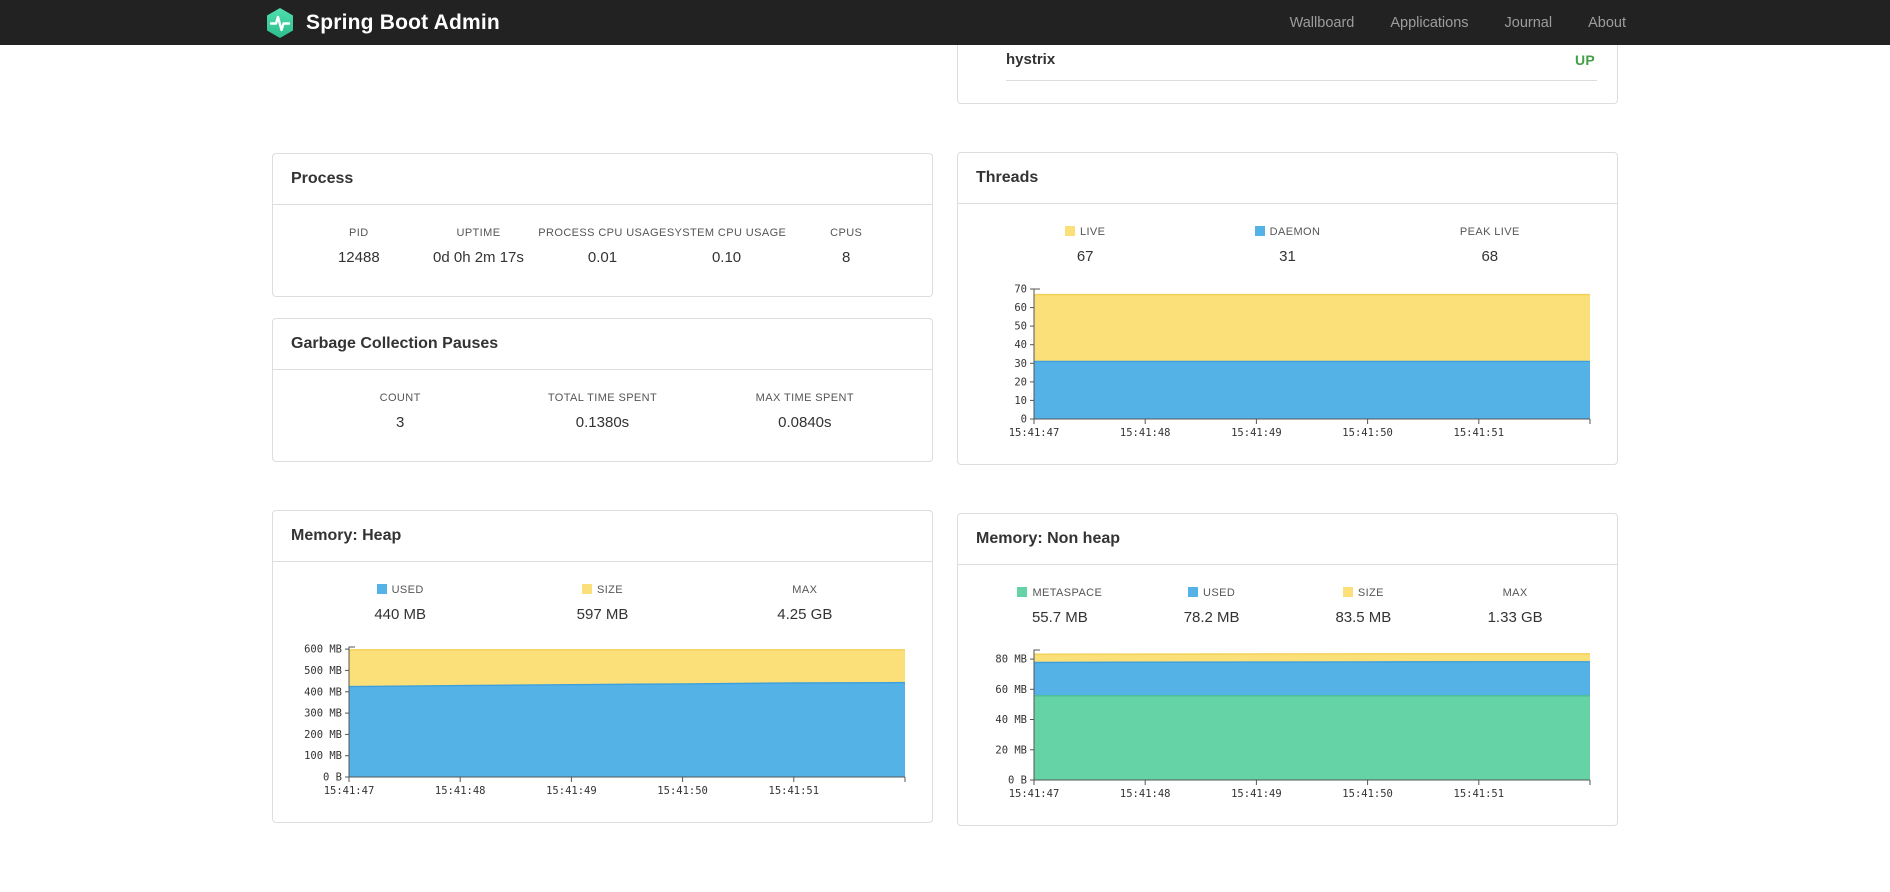  Describe the element at coordinates (1059, 617) in the screenshot. I see `legend-value: 55.7 MB` at that location.